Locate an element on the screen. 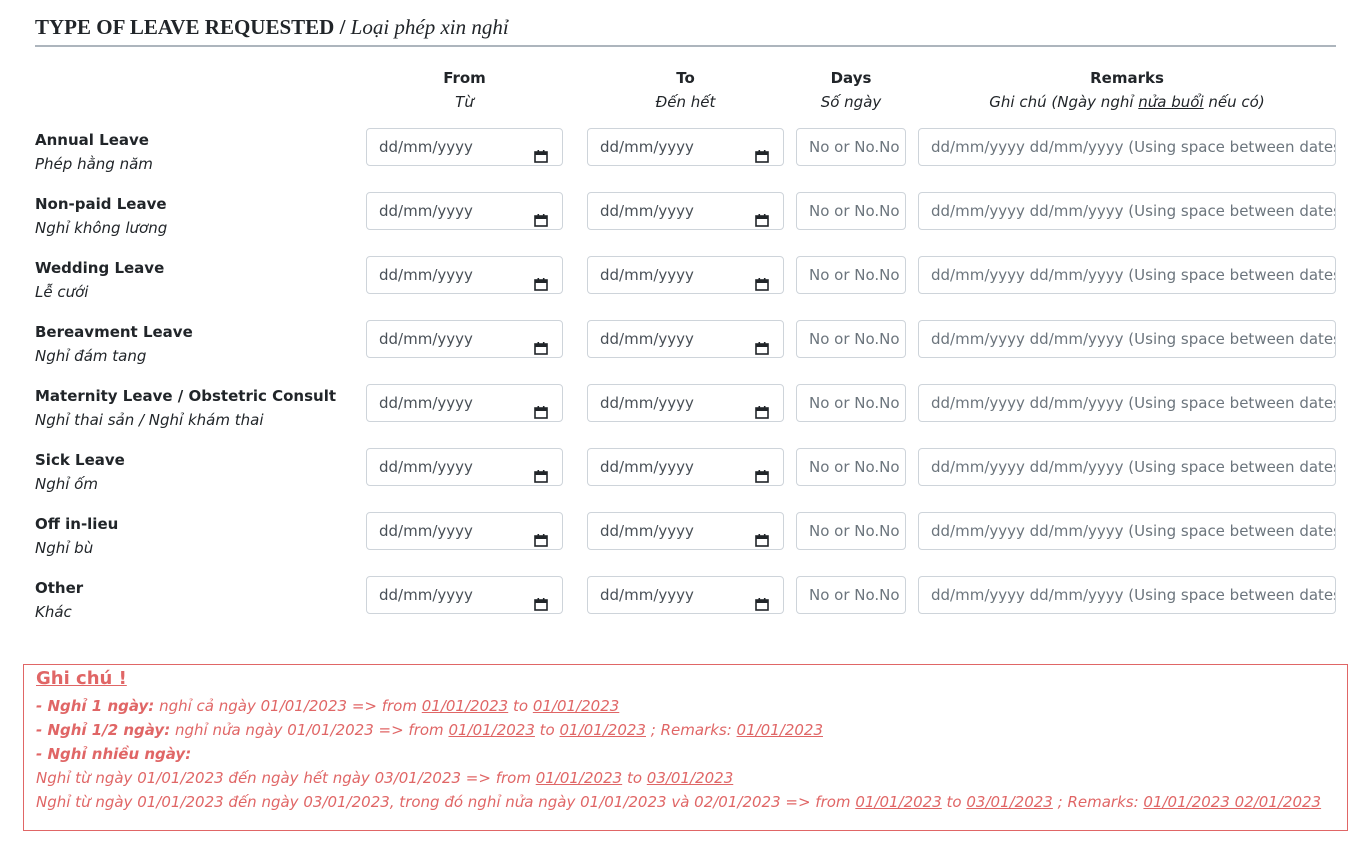 Image resolution: width=1371 pixels, height=845 pixels. note-line-5-from: 01/01/2023 is located at coordinates (898, 802).